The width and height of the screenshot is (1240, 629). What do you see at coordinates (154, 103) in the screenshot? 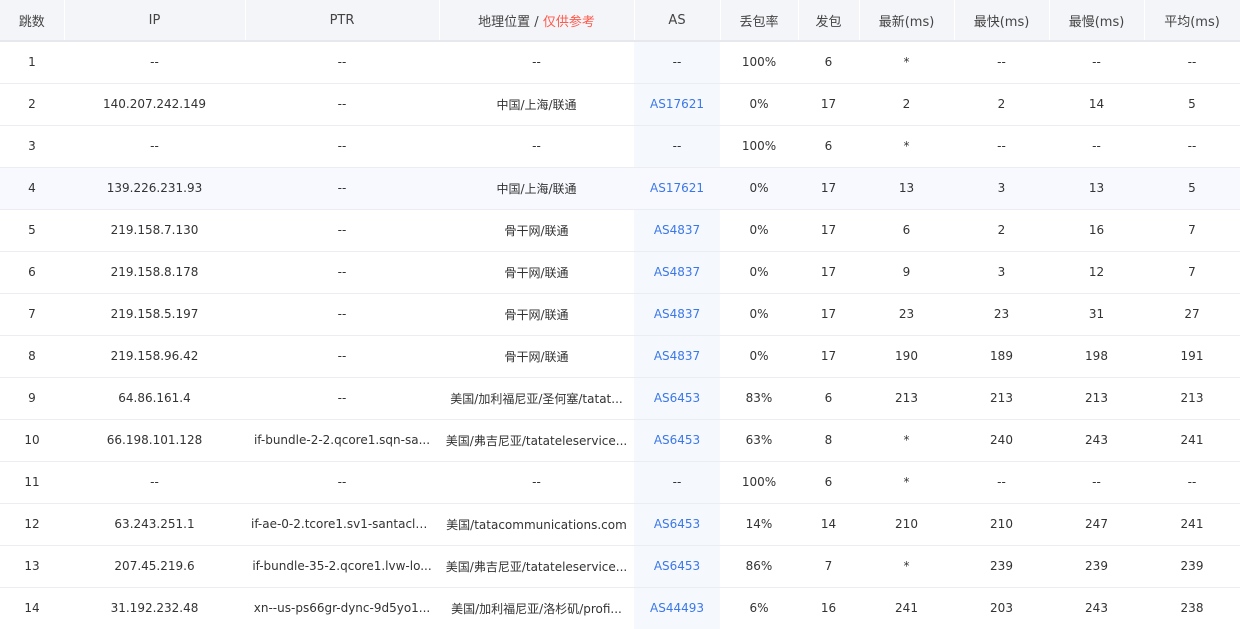
I see `cell-ip: 140.207.242.149` at bounding box center [154, 103].